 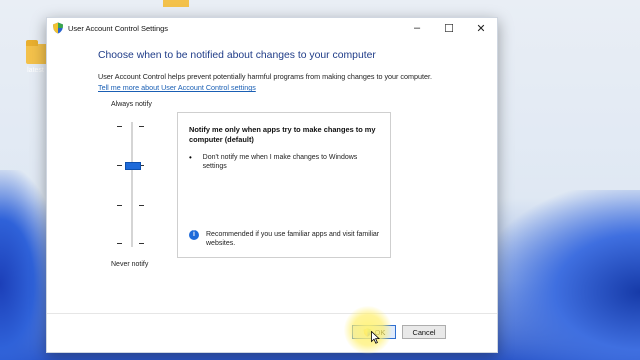 I want to click on slider-top-label: Always notify, so click(x=131, y=104).